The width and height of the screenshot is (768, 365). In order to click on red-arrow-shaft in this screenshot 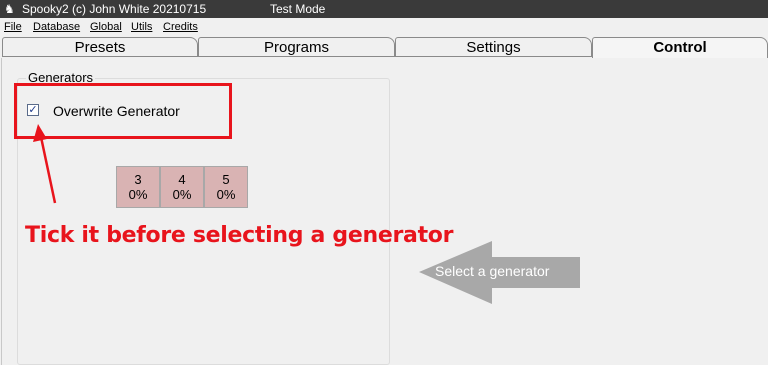, I will do `click(48, 170)`.